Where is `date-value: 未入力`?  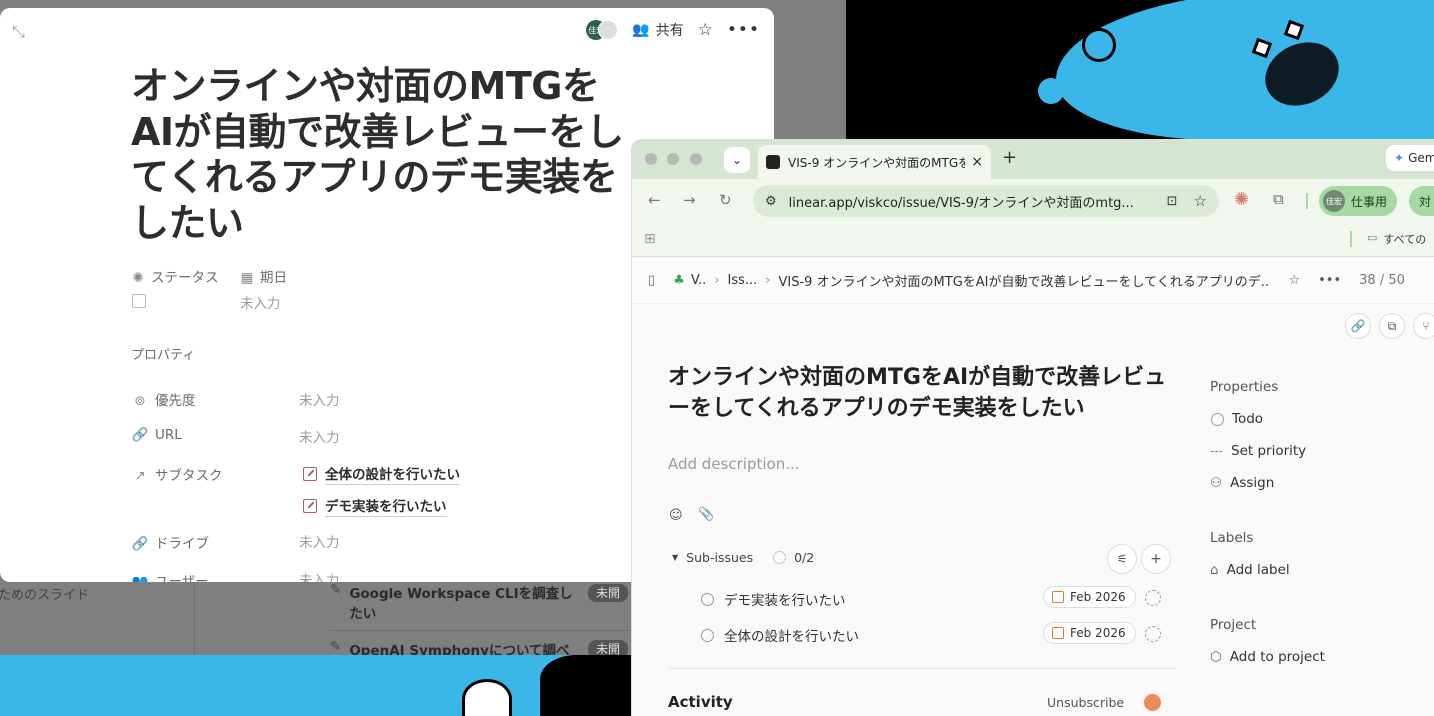 date-value: 未入力 is located at coordinates (260, 302).